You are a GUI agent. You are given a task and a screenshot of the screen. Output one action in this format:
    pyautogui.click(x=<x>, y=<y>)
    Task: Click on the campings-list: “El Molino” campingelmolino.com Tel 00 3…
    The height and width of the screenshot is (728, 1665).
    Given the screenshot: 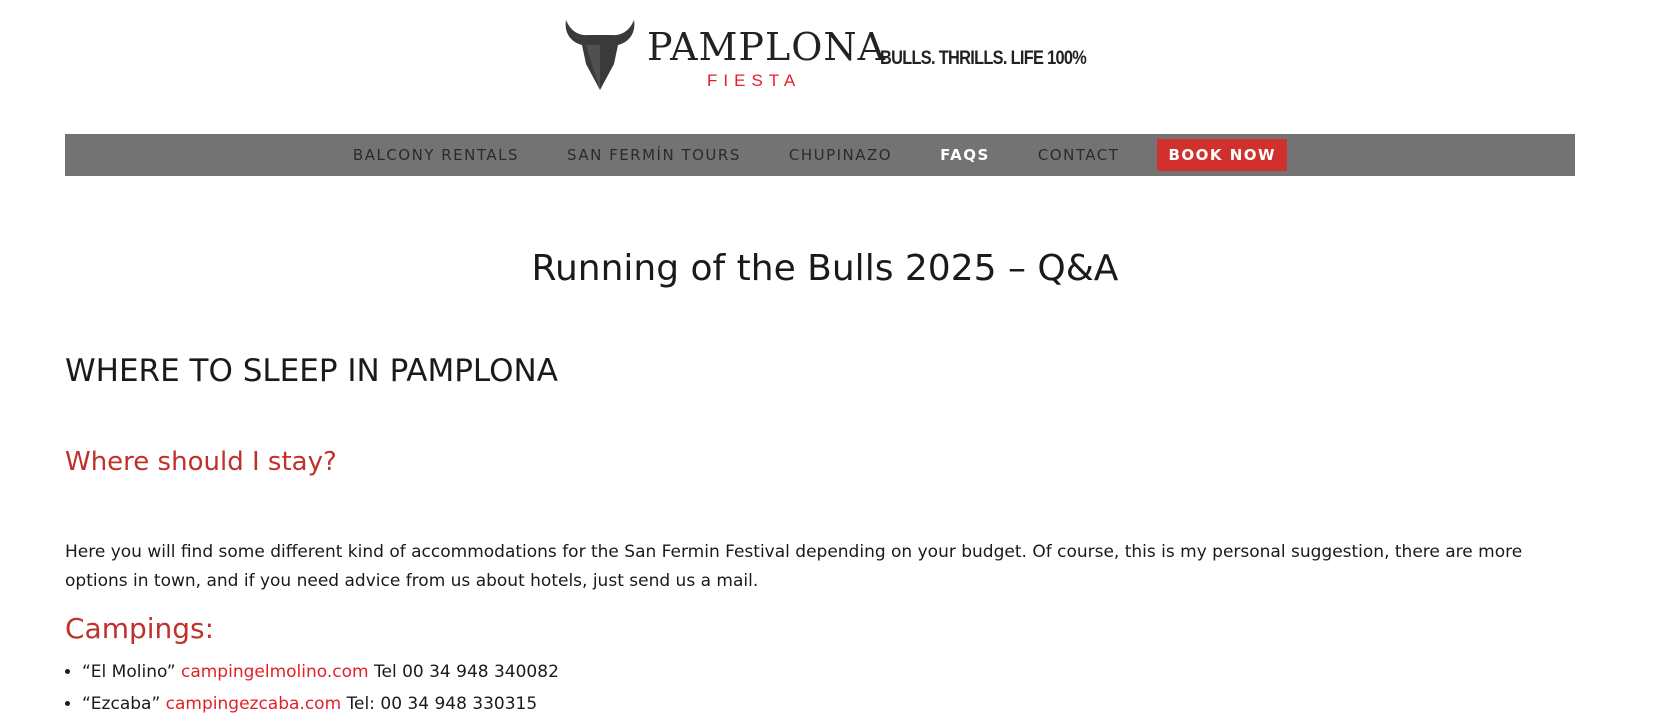 What is the action you would take?
    pyautogui.click(x=312, y=688)
    